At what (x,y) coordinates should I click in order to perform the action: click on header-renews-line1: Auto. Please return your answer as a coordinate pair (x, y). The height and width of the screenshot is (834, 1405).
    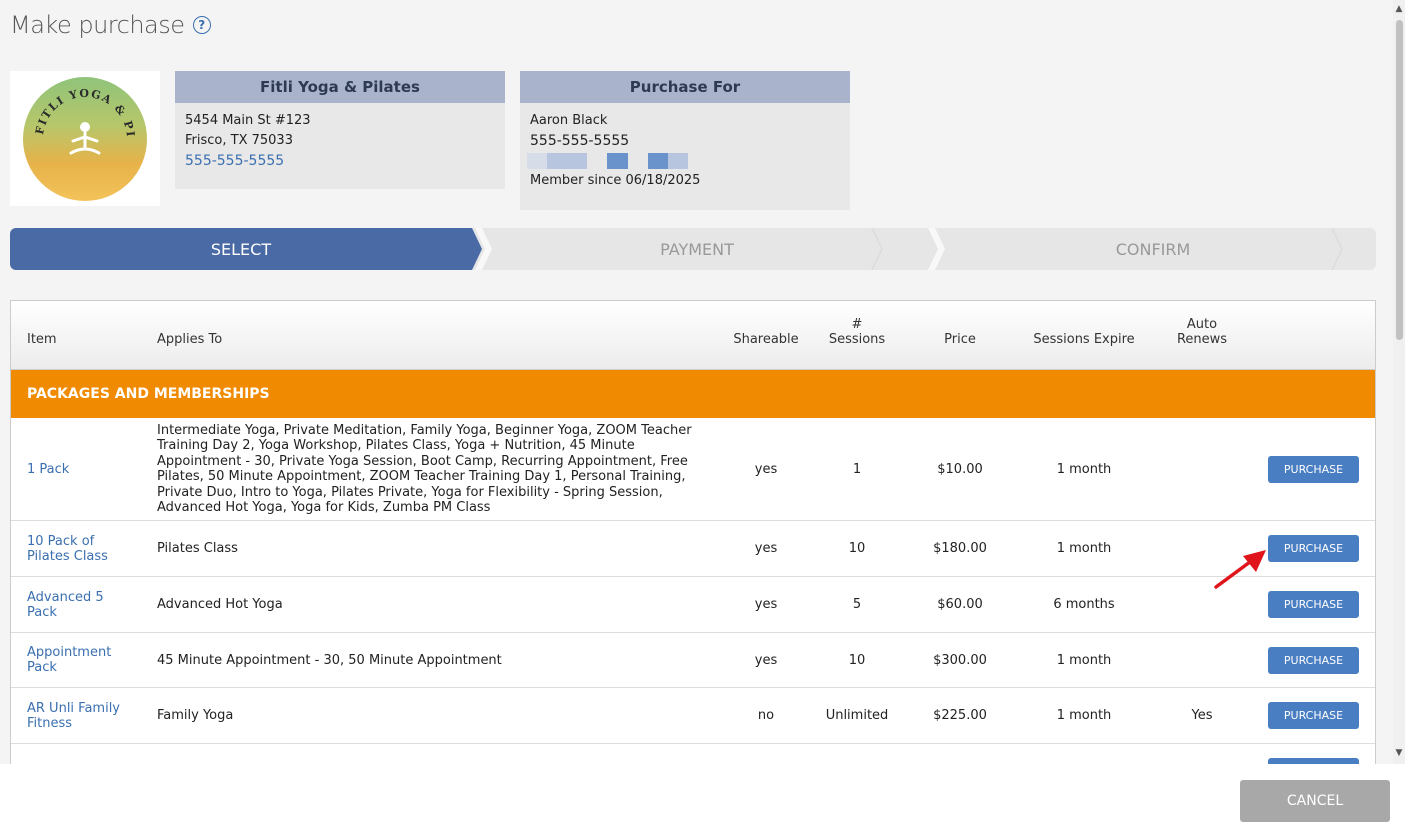
    Looking at the image, I should click on (1202, 324).